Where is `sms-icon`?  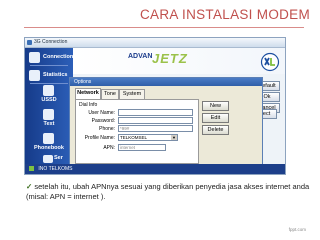 sms-icon is located at coordinates (48, 114).